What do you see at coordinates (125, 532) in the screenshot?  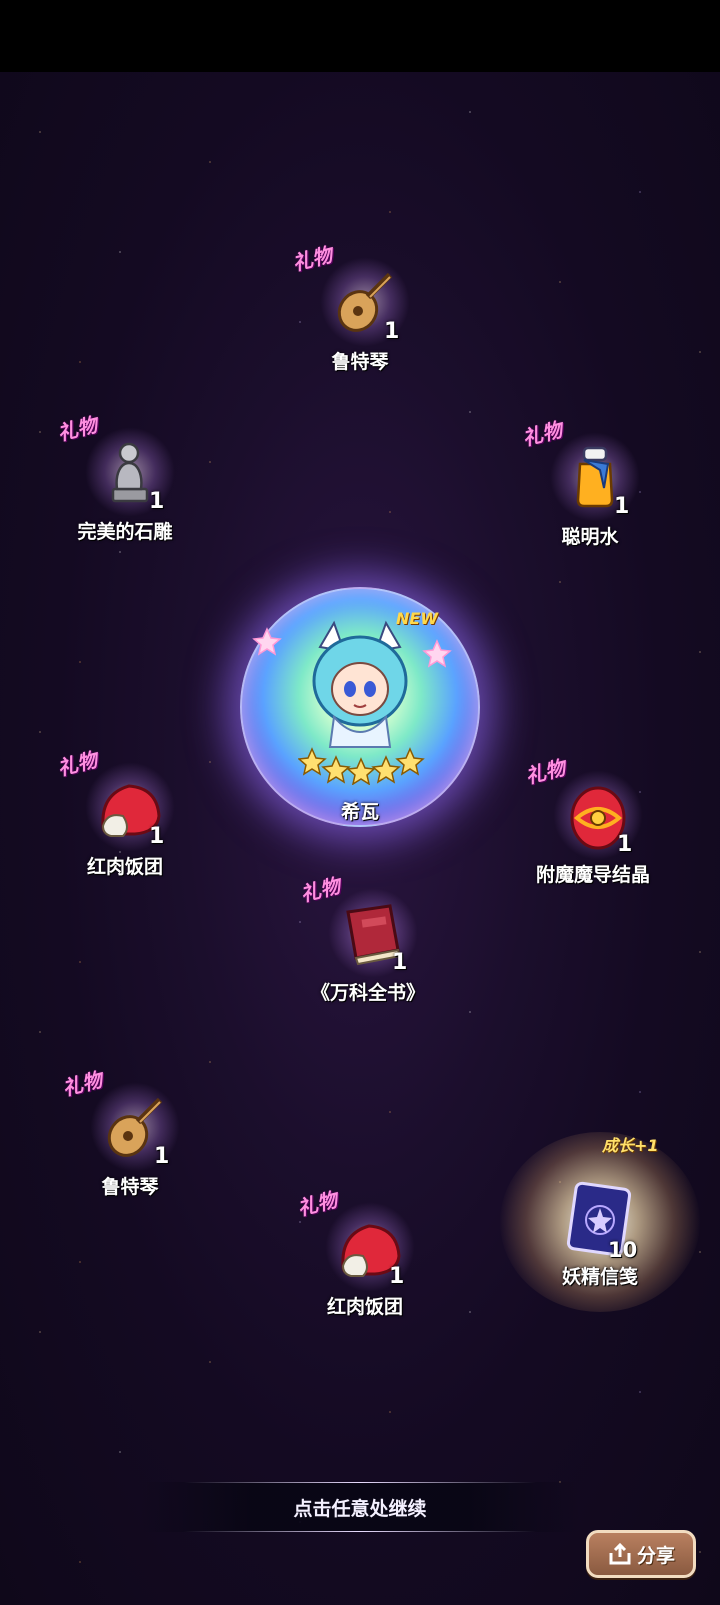 I see `item-name: 完美的石雕` at bounding box center [125, 532].